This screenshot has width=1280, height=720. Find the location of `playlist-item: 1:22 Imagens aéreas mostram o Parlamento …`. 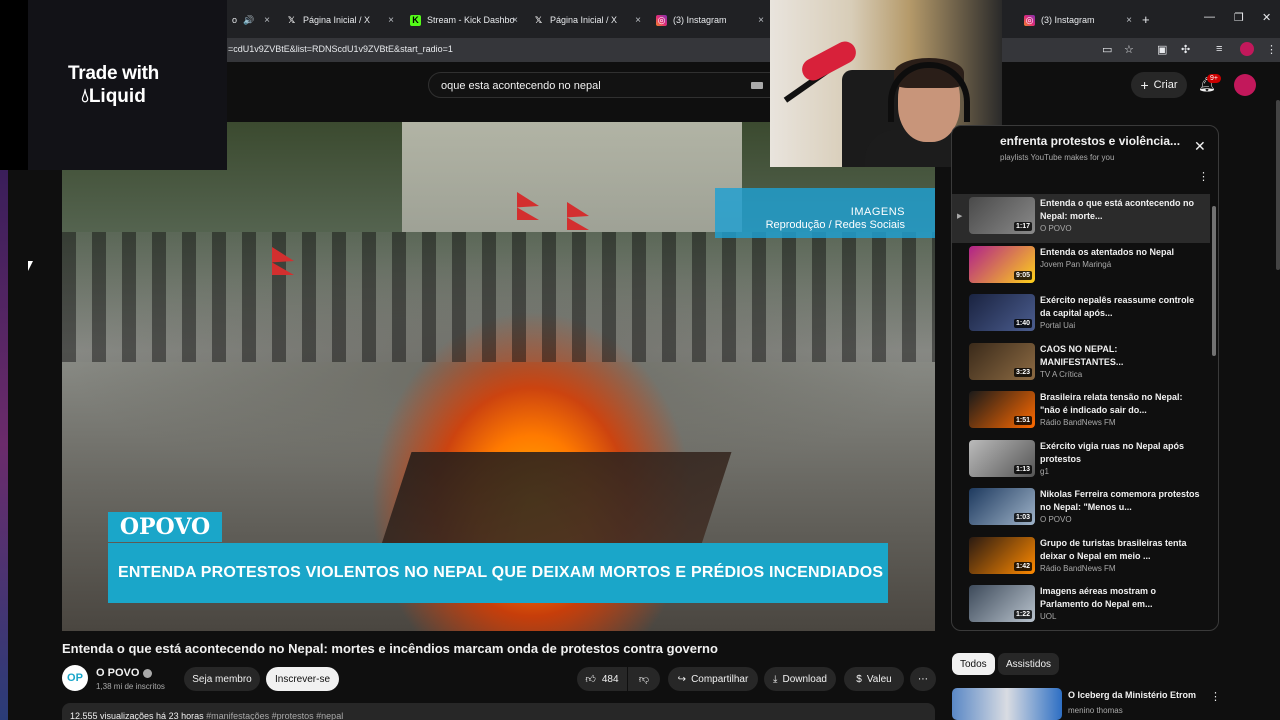

playlist-item: 1:22 Imagens aéreas mostram o Parlamento … is located at coordinates (1081, 606).